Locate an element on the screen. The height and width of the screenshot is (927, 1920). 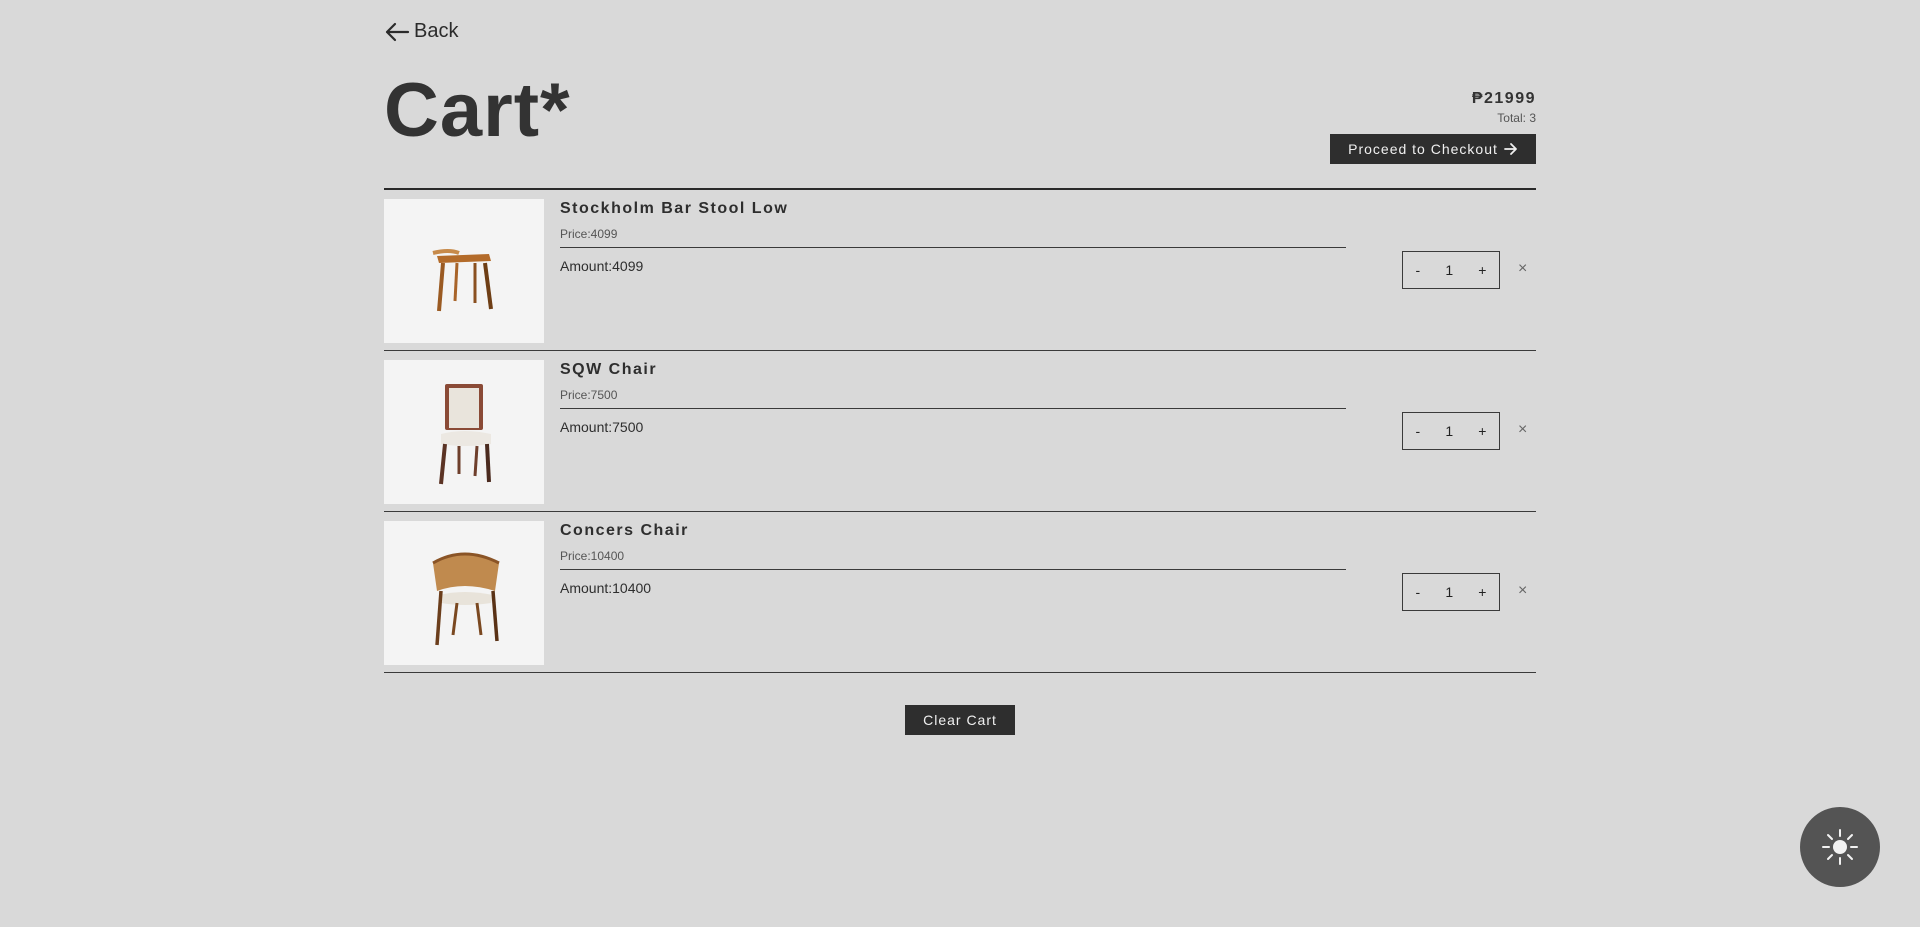
item-amount: Amount:4099 is located at coordinates (602, 266).